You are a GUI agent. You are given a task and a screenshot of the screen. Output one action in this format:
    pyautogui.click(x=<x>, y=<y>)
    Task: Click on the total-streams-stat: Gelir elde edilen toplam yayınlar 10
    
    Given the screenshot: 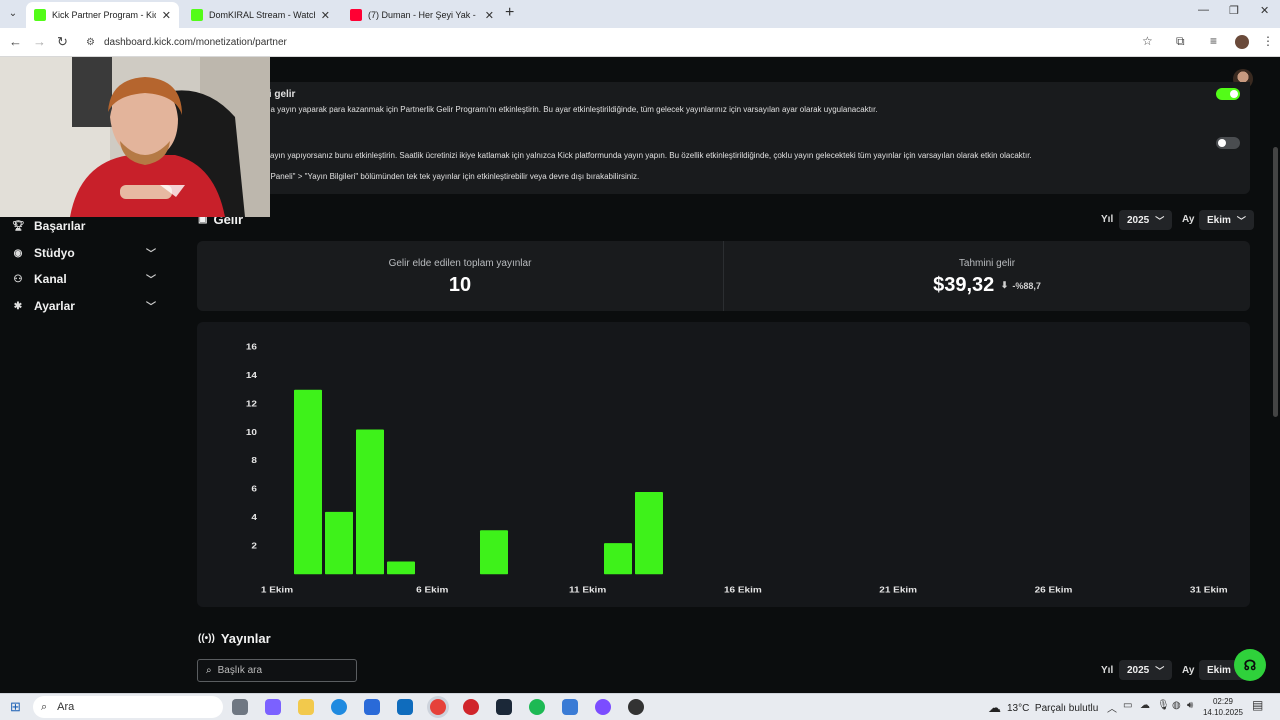 What is the action you would take?
    pyautogui.click(x=460, y=276)
    